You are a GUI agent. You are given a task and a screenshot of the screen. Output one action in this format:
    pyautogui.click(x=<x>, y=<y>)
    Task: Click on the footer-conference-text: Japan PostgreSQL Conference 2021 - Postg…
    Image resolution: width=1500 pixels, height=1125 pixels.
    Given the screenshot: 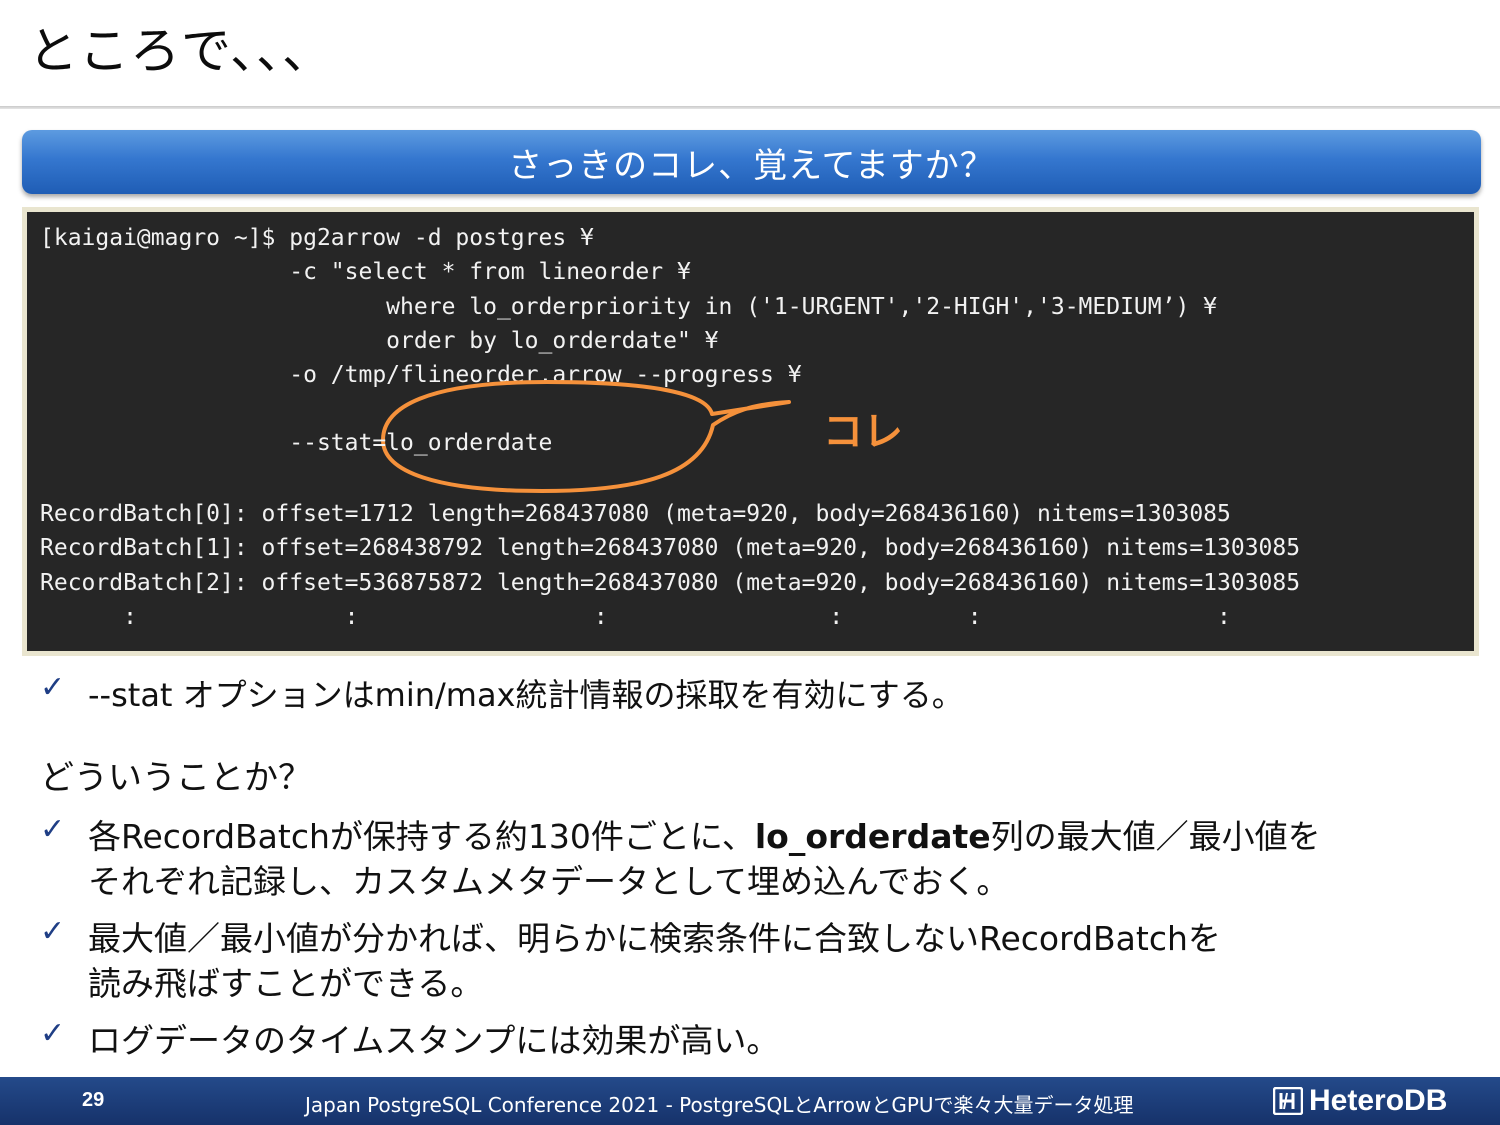 What is the action you would take?
    pyautogui.click(x=719, y=1105)
    